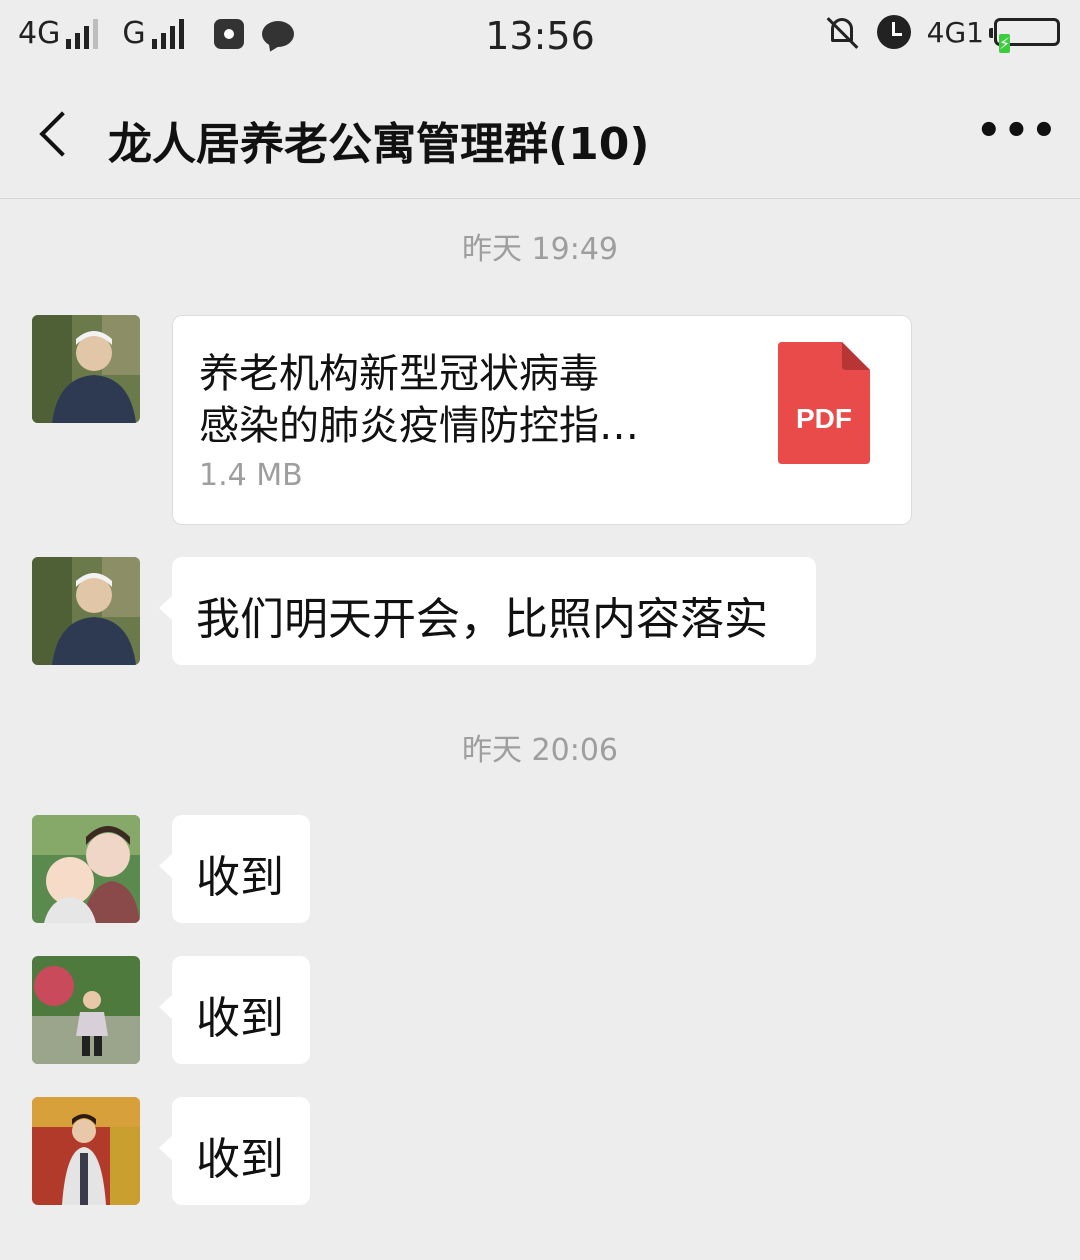  What do you see at coordinates (1016, 133) in the screenshot?
I see `more-options-icon: •••` at bounding box center [1016, 133].